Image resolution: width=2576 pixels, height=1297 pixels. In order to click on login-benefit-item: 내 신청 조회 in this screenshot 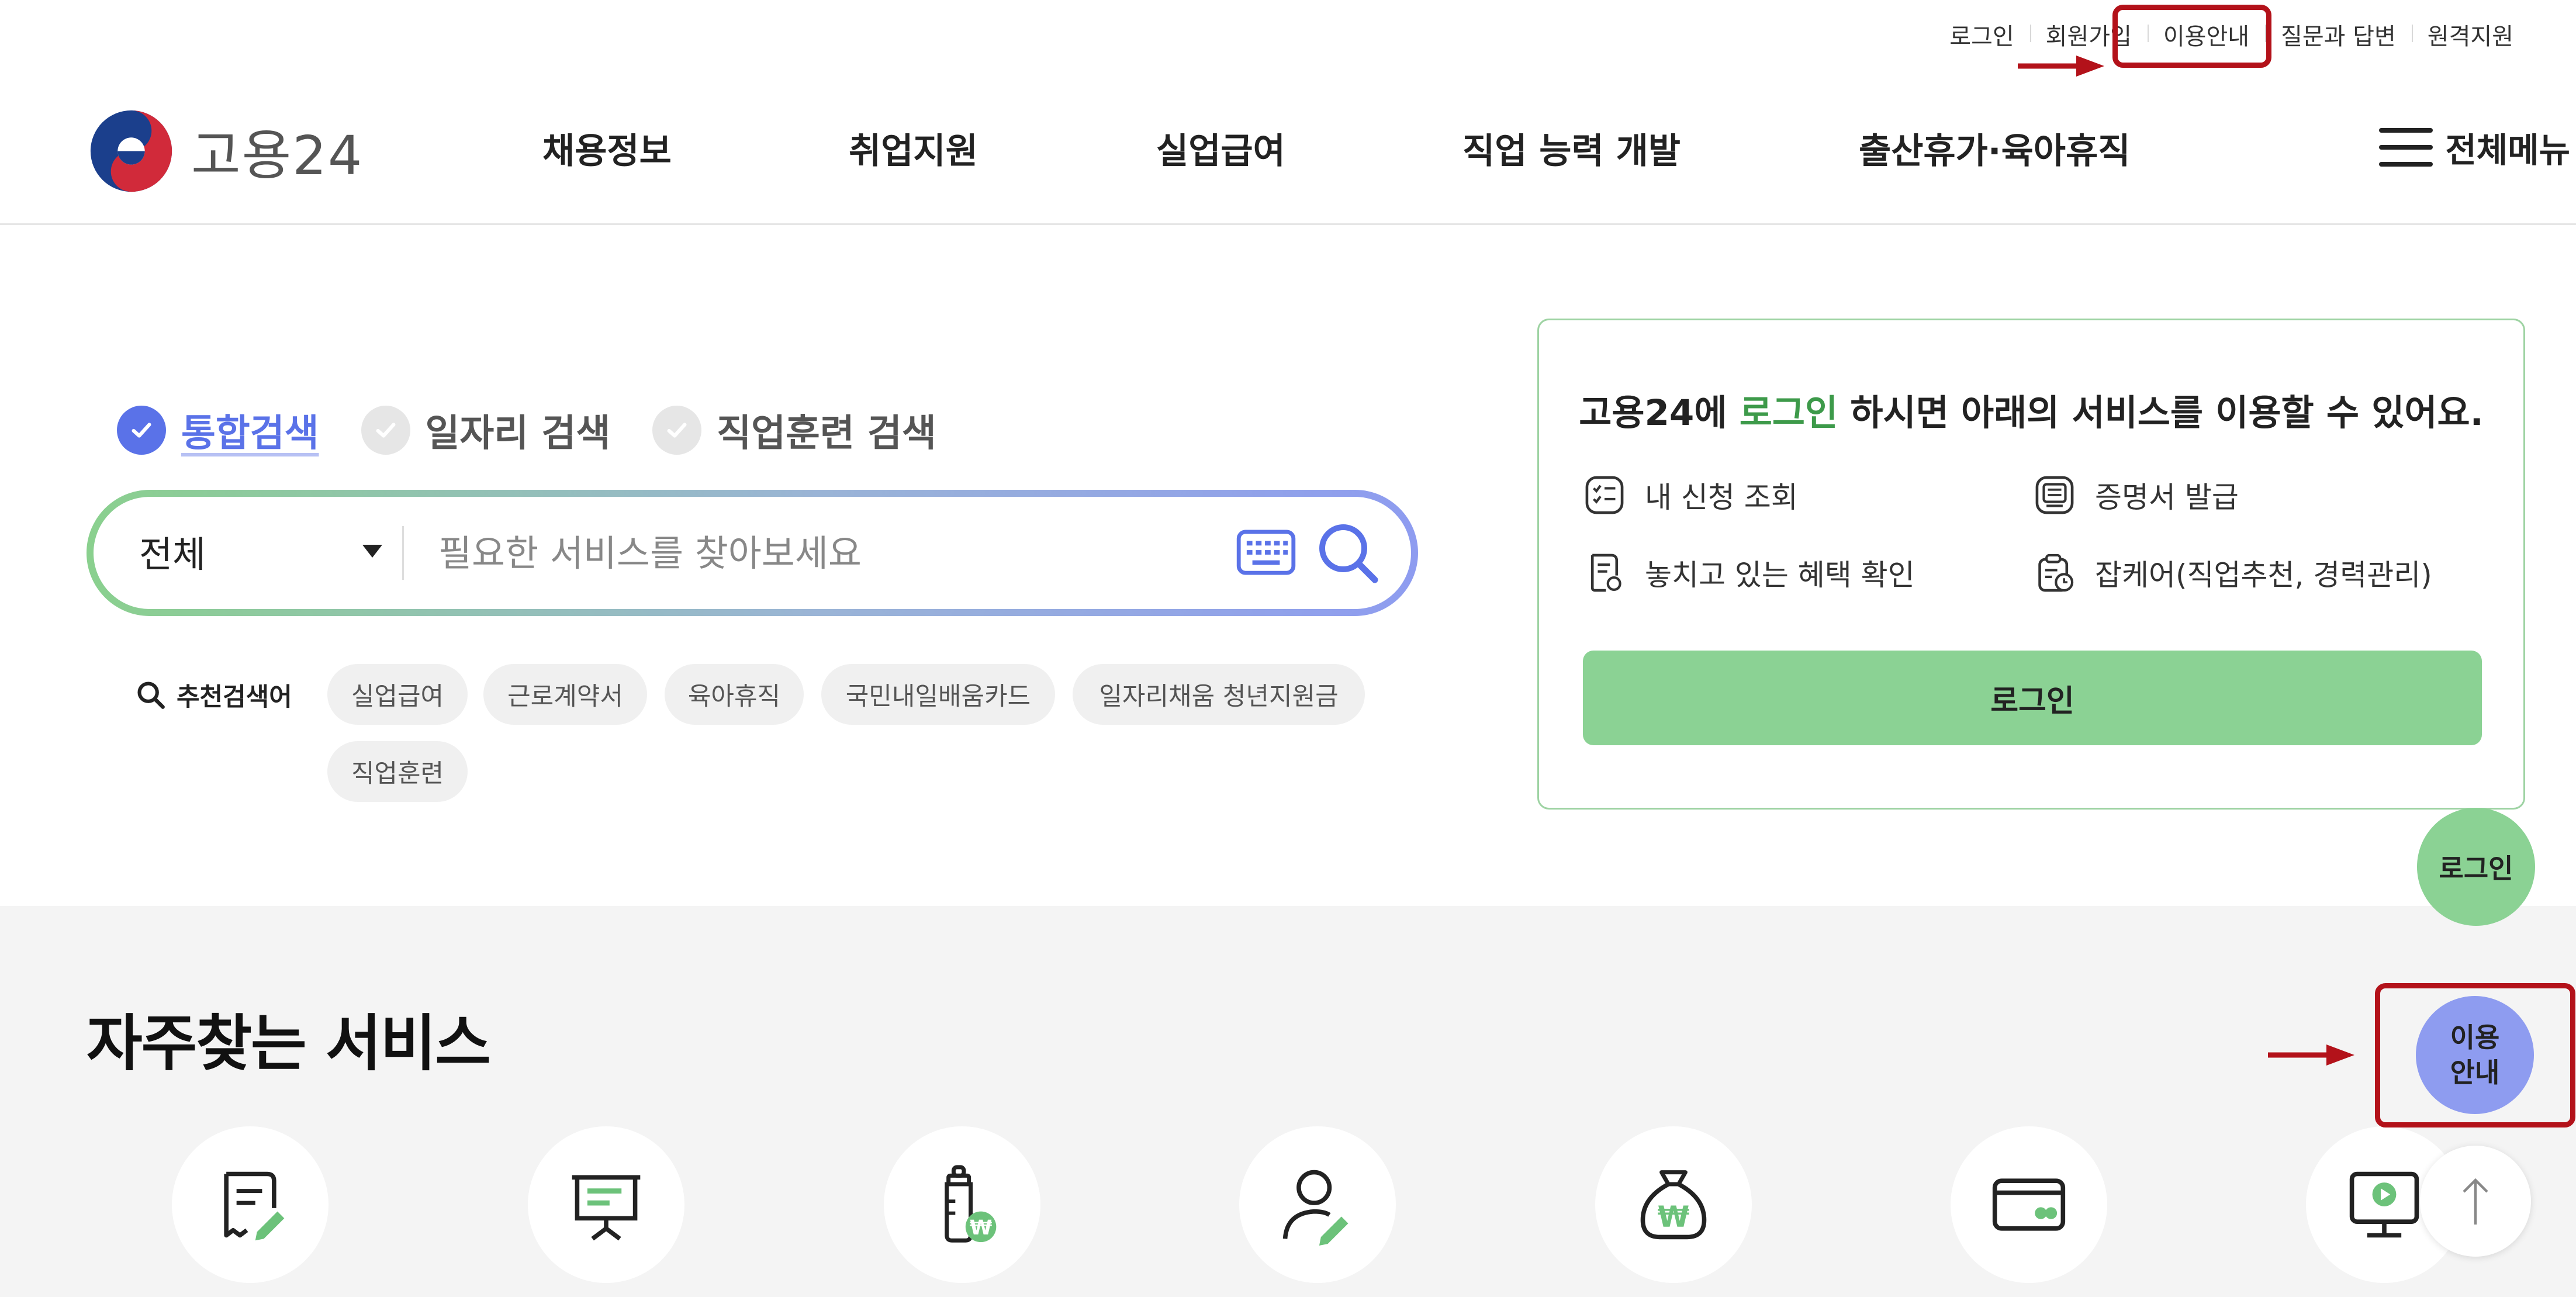, I will do `click(1690, 495)`.